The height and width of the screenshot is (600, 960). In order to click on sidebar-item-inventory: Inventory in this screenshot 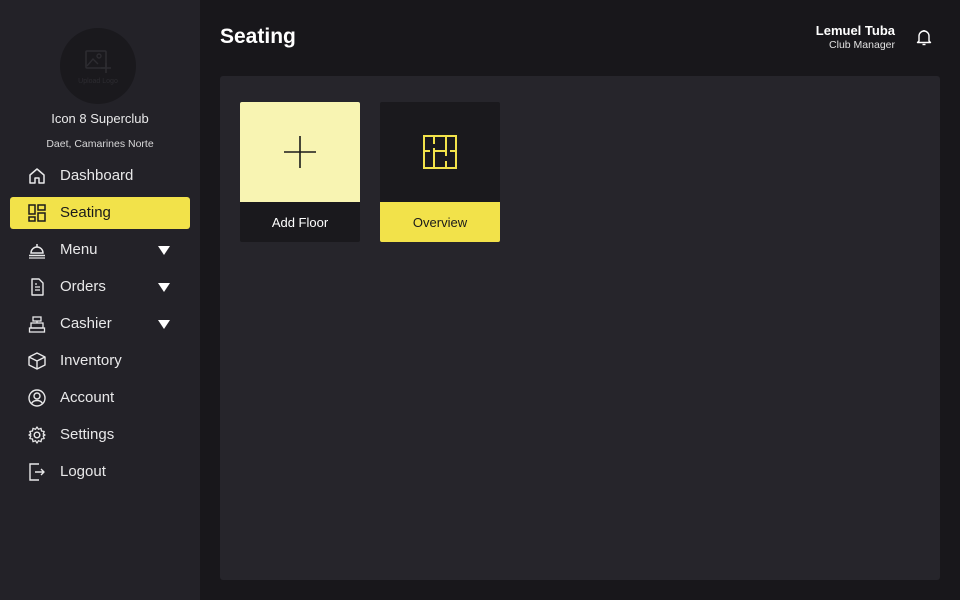, I will do `click(100, 361)`.